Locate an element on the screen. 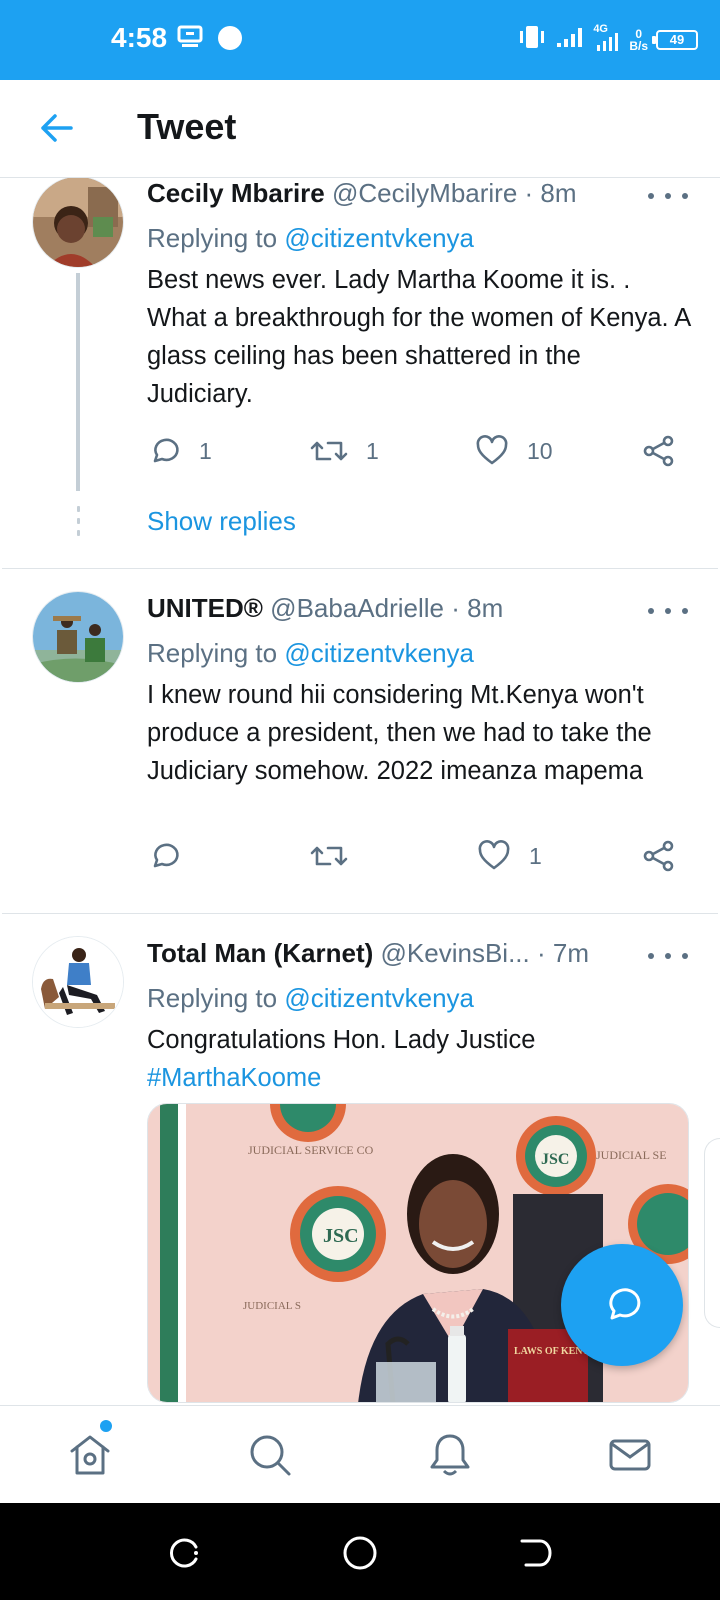  like-button: 10 is located at coordinates (514, 451).